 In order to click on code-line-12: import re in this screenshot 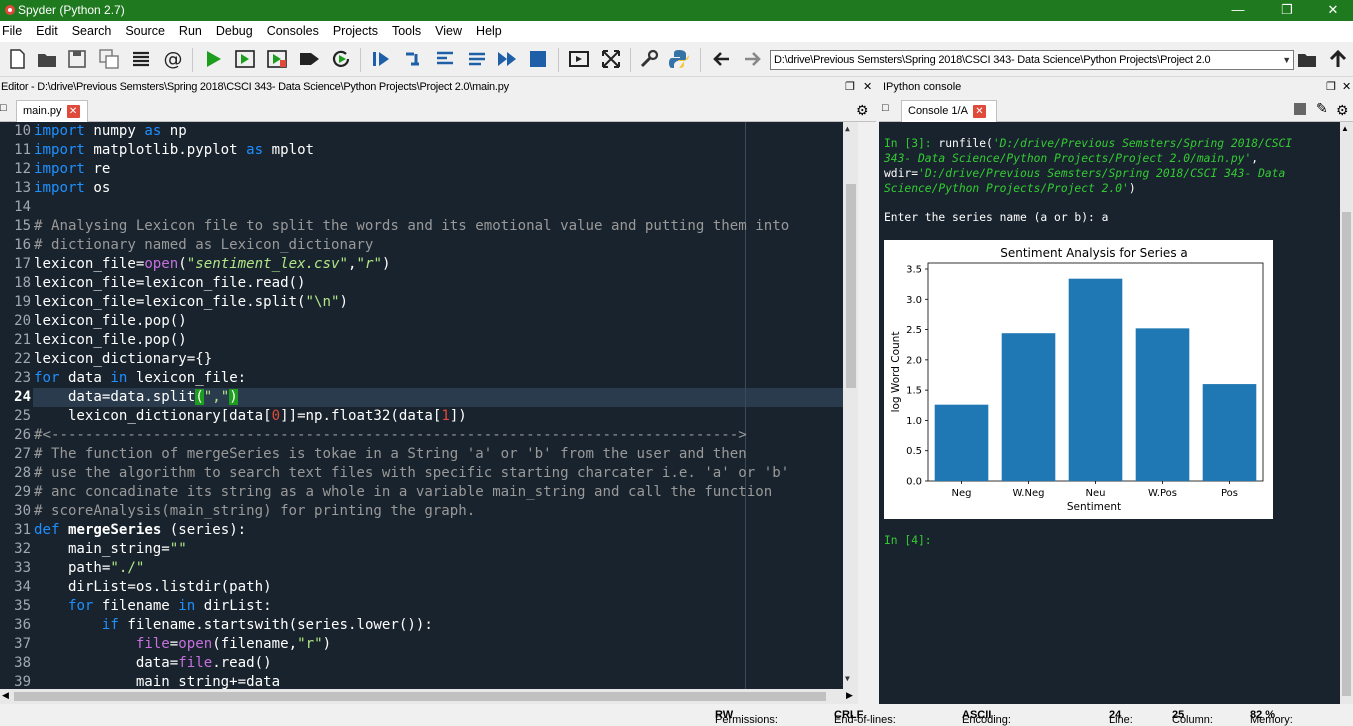, I will do `click(72, 169)`.